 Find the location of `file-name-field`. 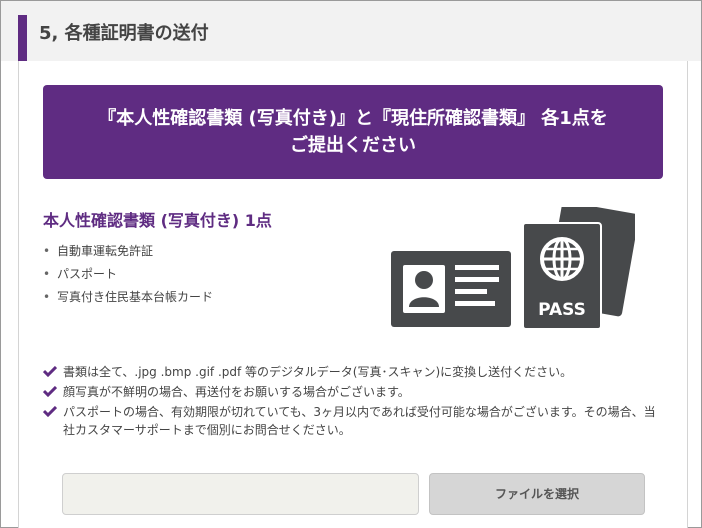

file-name-field is located at coordinates (240, 494).